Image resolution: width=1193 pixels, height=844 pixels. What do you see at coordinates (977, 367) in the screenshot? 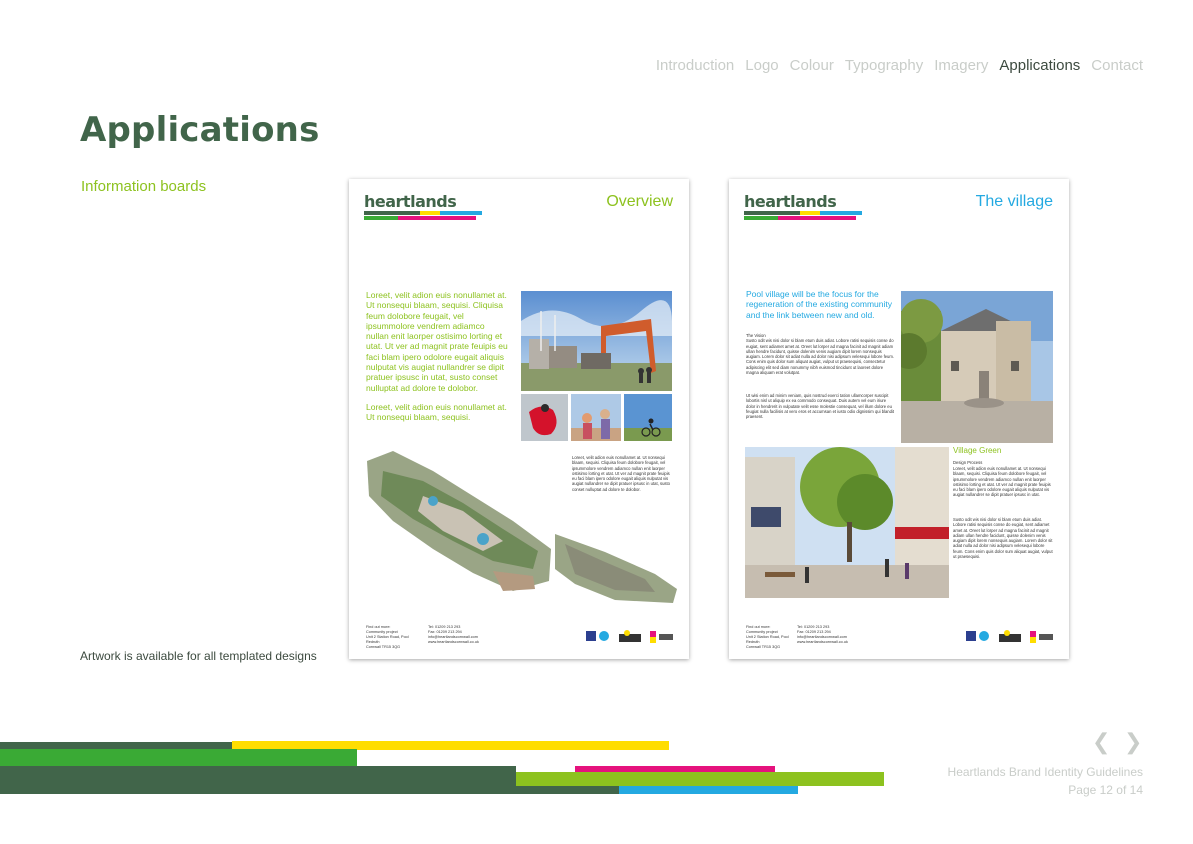
I see `village-square-photo` at bounding box center [977, 367].